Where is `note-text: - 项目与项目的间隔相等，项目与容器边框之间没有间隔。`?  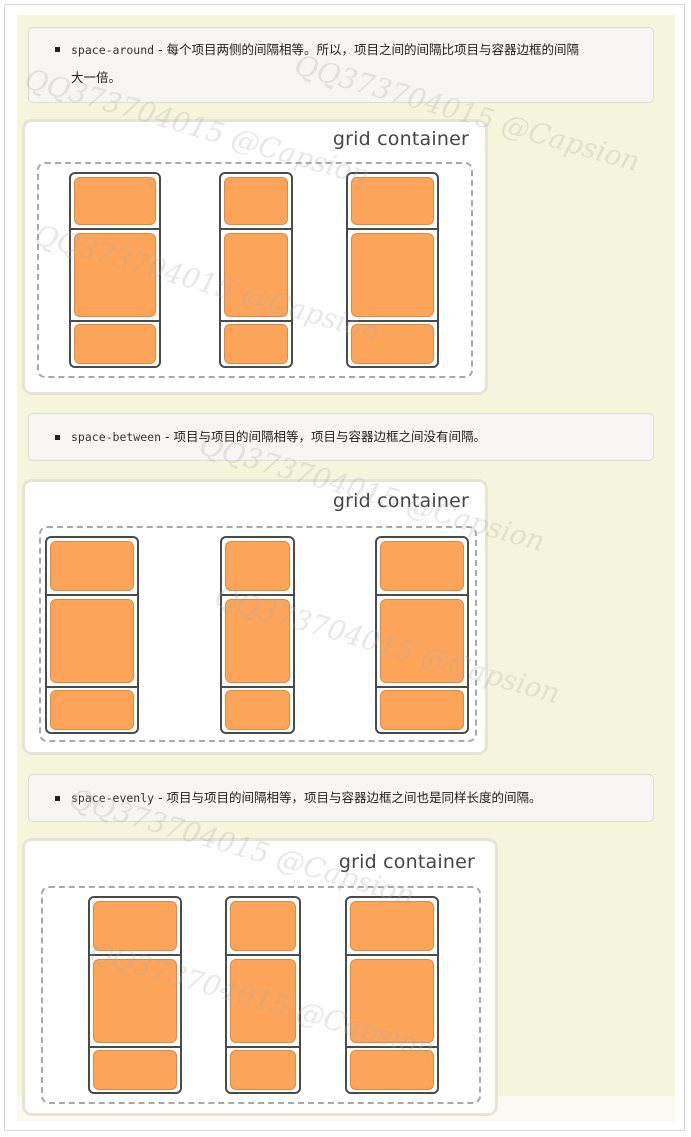
note-text: - 项目与项目的间隔相等，项目与容器边框之间没有间隔。 is located at coordinates (323, 436).